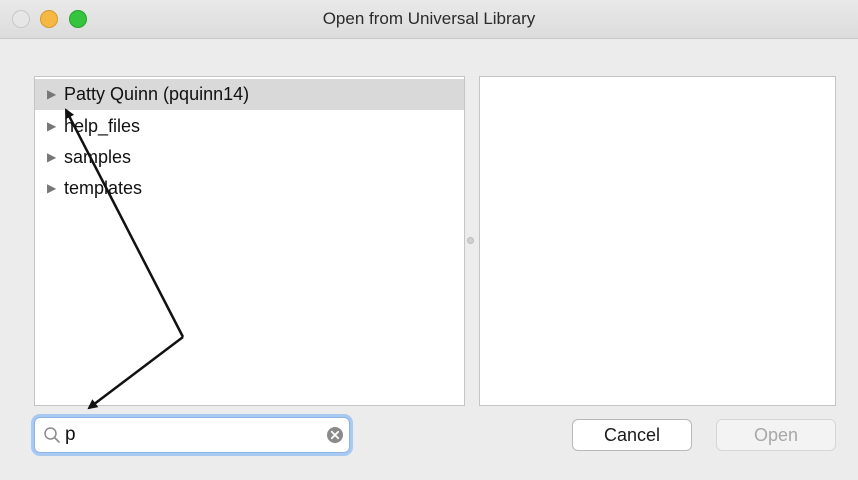 Image resolution: width=858 pixels, height=480 pixels. Describe the element at coordinates (249, 126) in the screenshot. I see `tree-item: ▶ help_files` at that location.